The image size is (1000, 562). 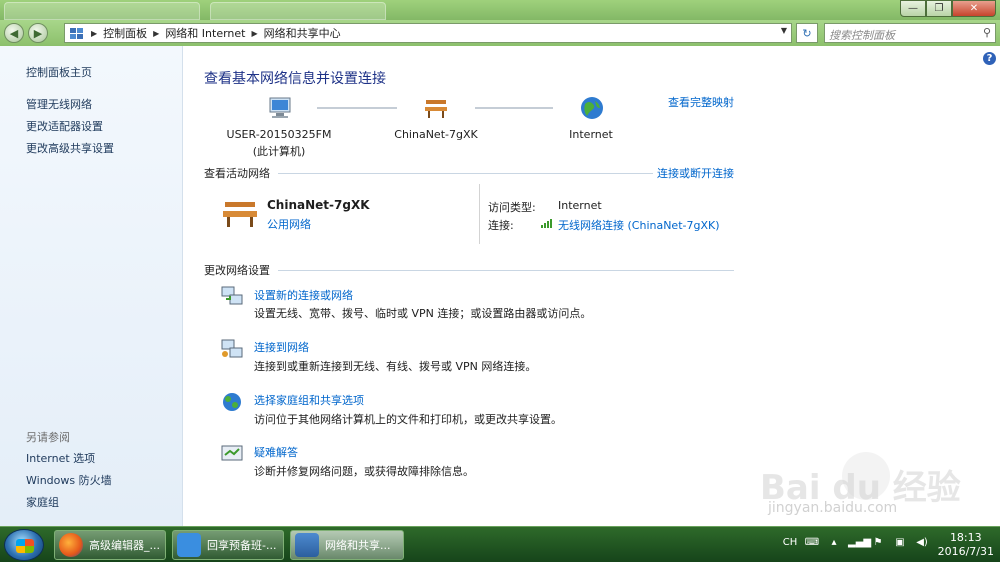 I want to click on active-network-name: ChinaNet-7gXK, so click(x=318, y=205).